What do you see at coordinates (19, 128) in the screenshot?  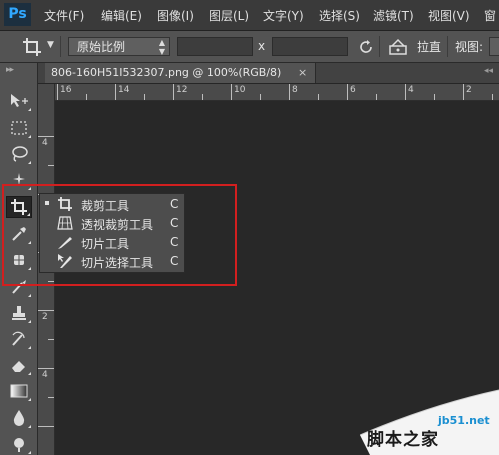 I see `marquee-tool-icon` at bounding box center [19, 128].